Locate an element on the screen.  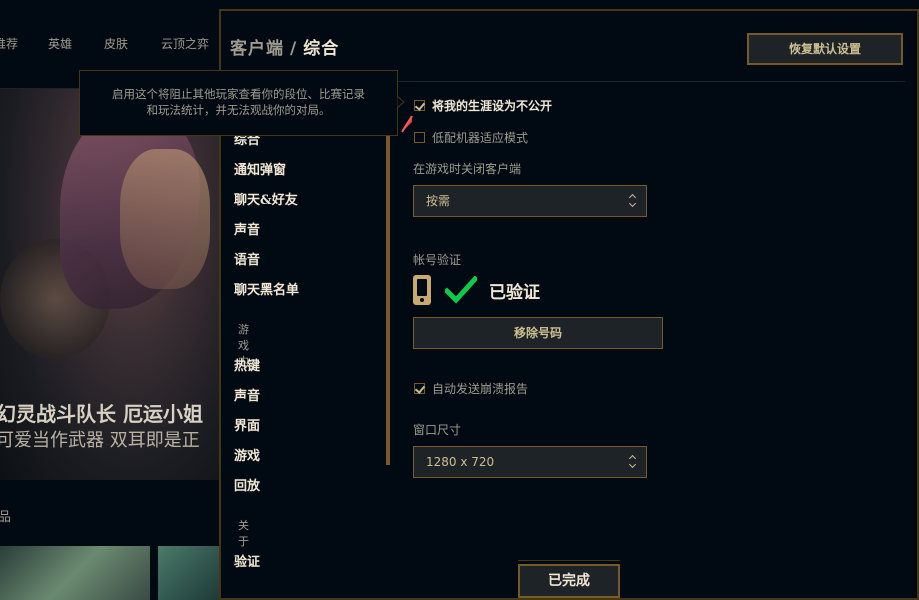
auto-crash-report-checkbox is located at coordinates (419, 388).